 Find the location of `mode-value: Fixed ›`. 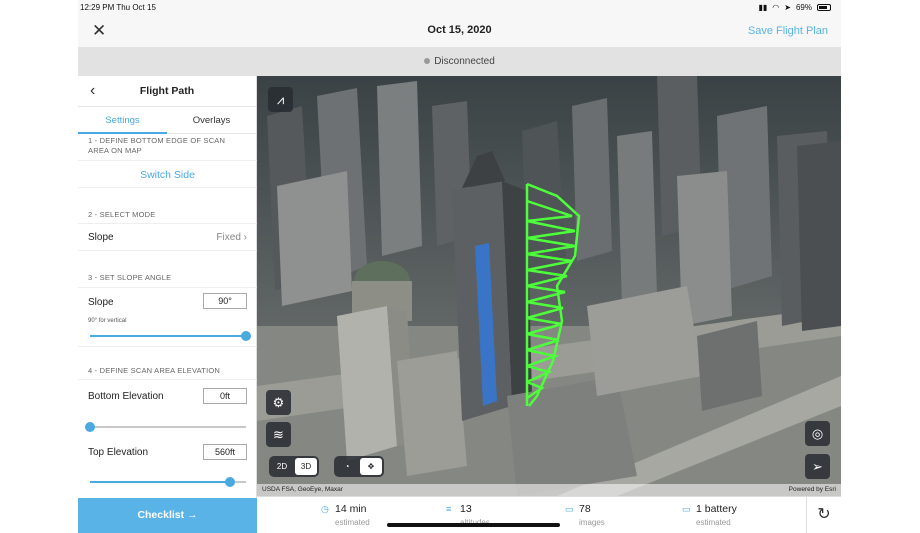

mode-value: Fixed › is located at coordinates (231, 237).